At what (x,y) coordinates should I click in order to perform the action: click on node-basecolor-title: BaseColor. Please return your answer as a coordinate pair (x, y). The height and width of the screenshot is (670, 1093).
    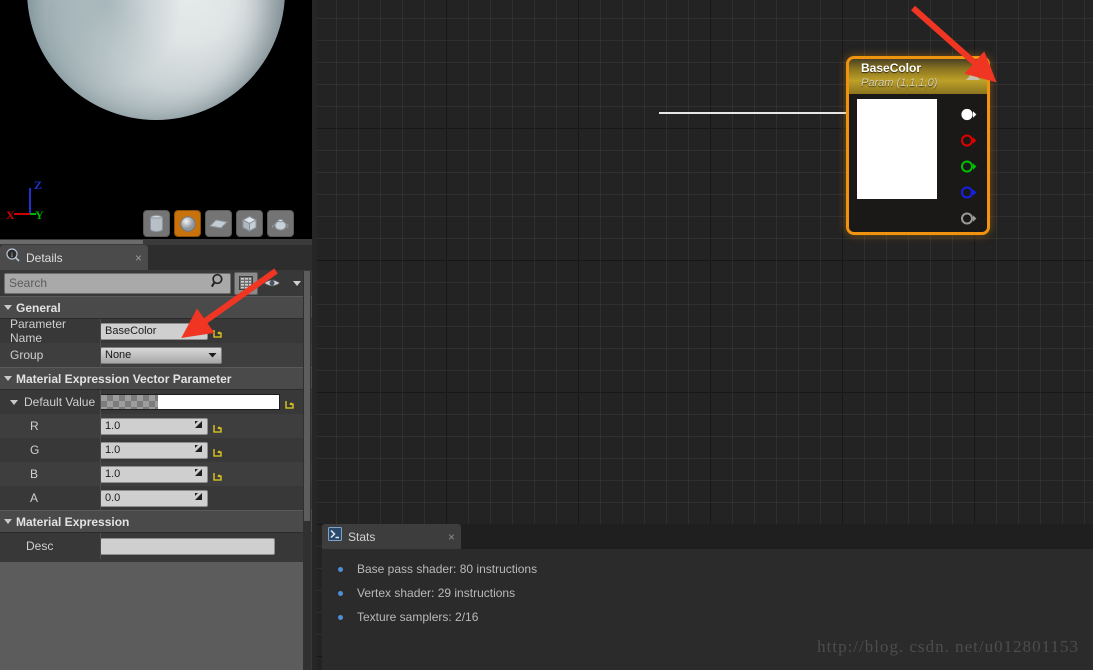
    Looking at the image, I should click on (891, 68).